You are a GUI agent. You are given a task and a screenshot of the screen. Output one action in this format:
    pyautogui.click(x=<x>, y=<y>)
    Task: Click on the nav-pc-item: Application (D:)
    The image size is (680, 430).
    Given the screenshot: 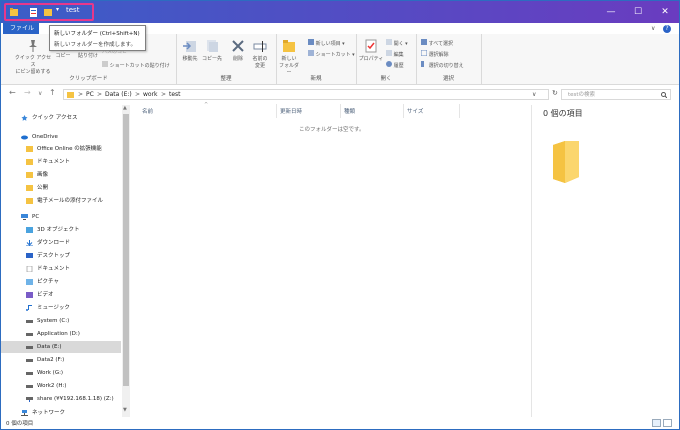 What is the action you would take?
    pyautogui.click(x=61, y=334)
    